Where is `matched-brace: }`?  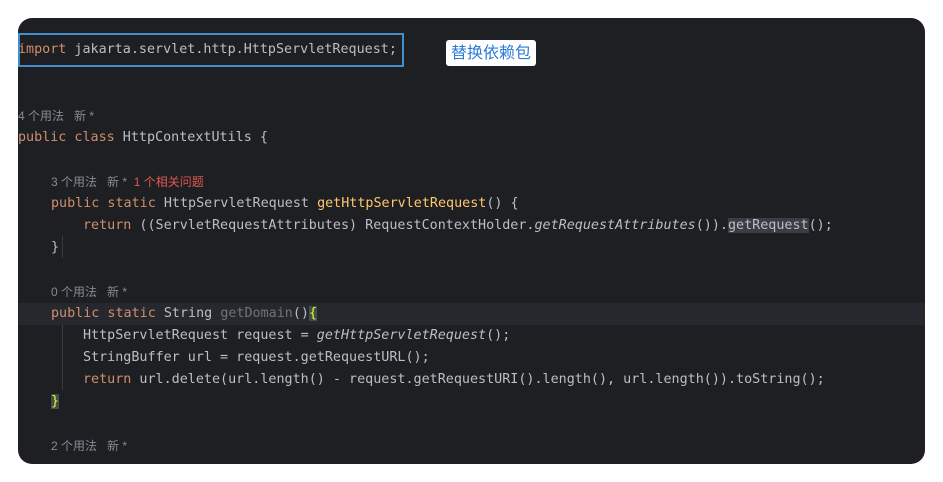 matched-brace: } is located at coordinates (55, 401).